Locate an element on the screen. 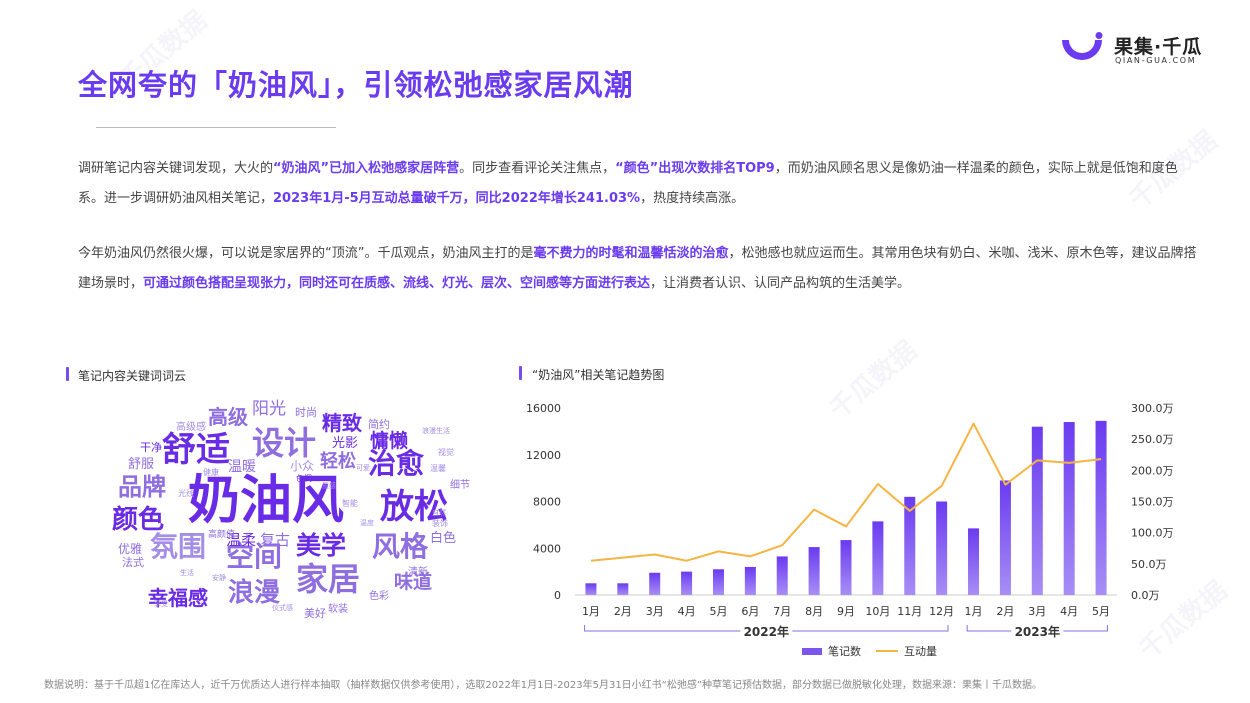 This screenshot has width=1250, height=703. wordcloud-word: 复古 is located at coordinates (275, 540).